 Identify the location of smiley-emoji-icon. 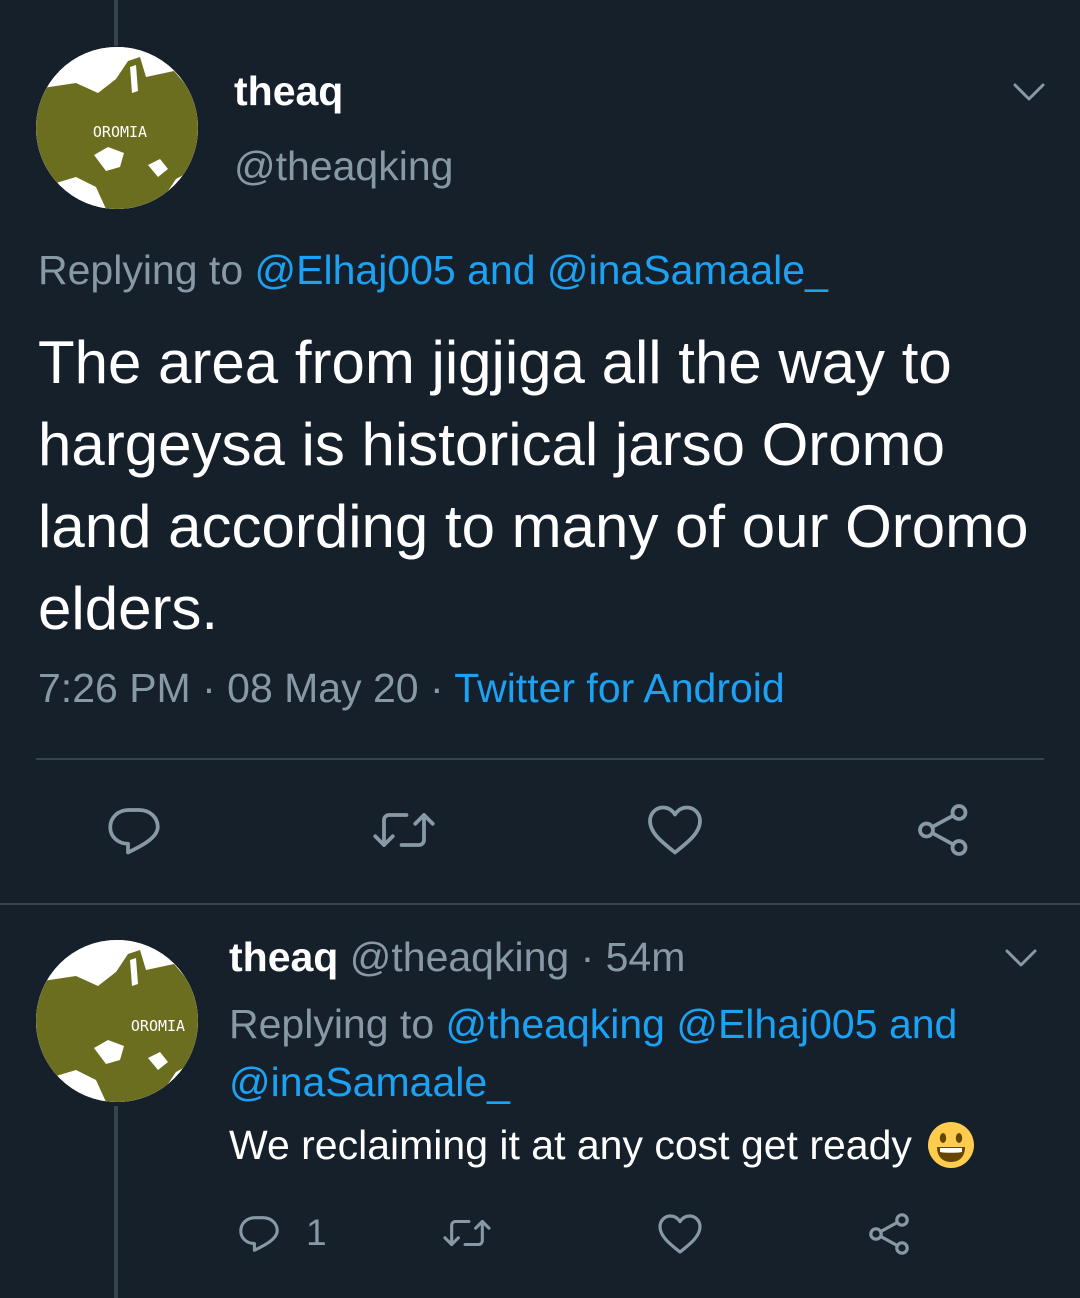
(950, 1145).